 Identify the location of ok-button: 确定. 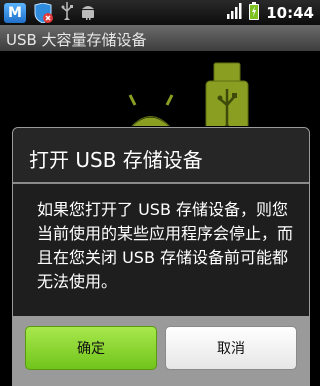
(91, 348).